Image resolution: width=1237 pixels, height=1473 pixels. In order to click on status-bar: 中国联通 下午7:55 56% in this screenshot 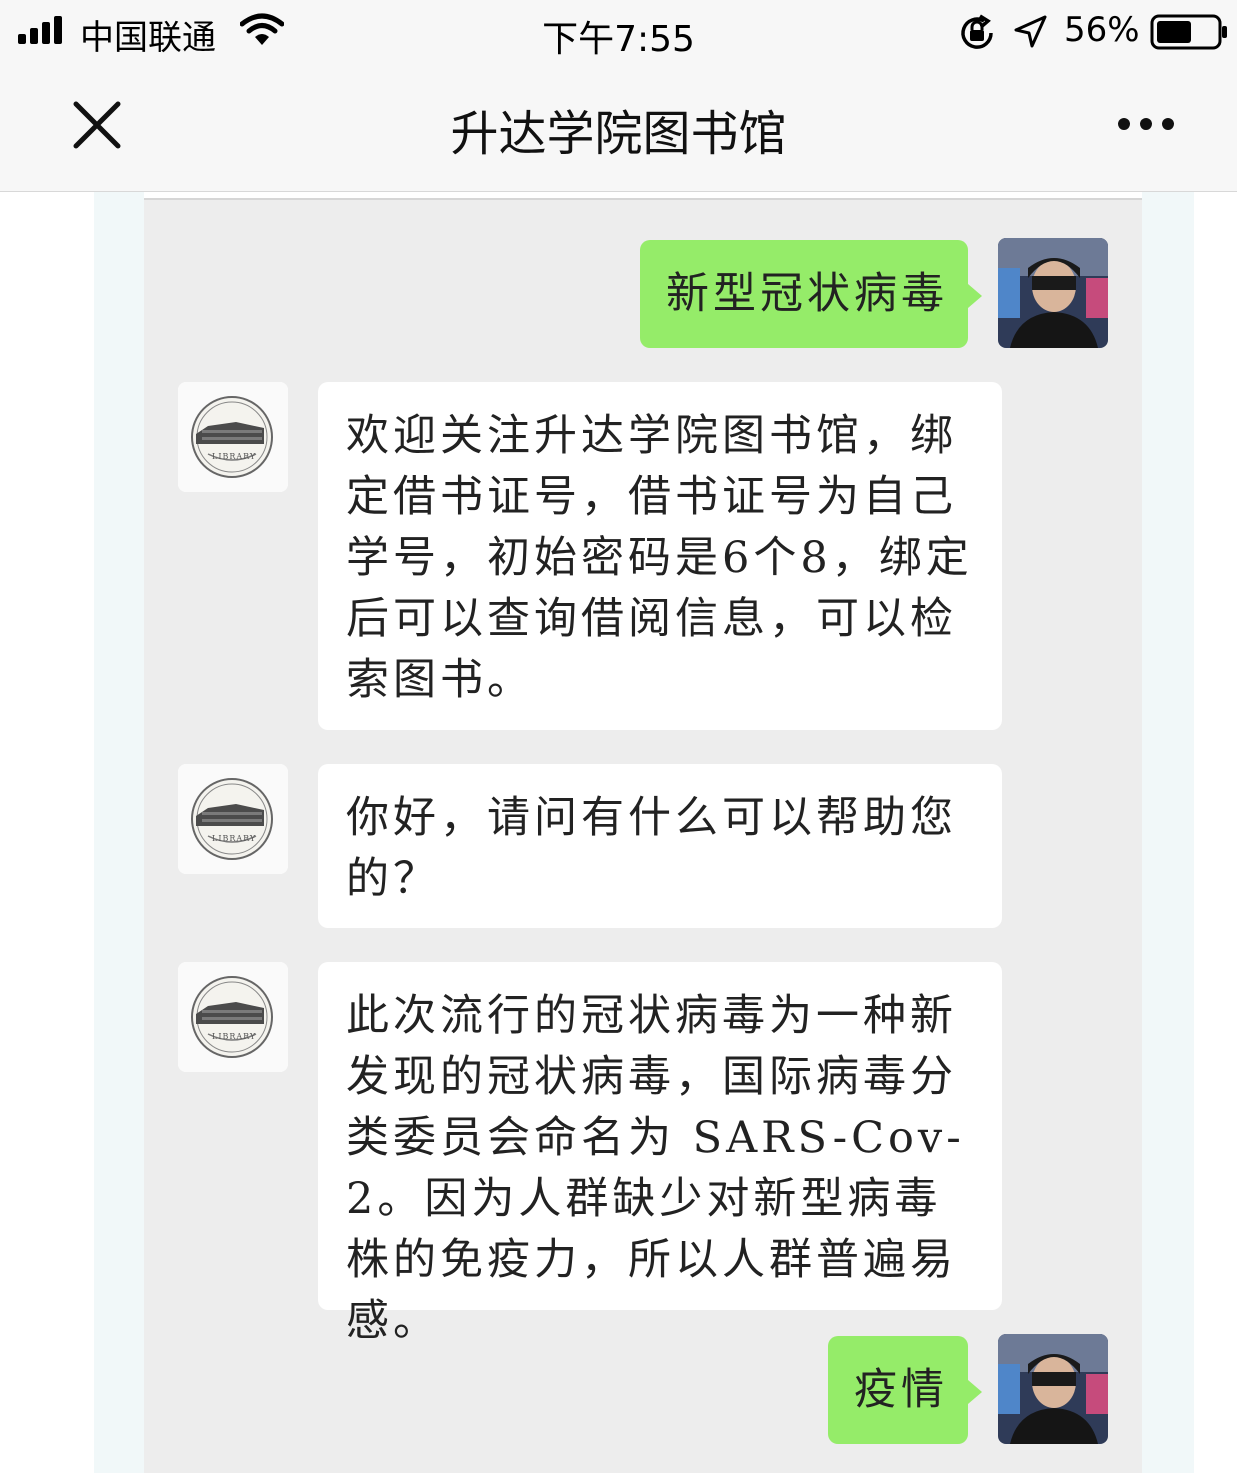, I will do `click(618, 32)`.